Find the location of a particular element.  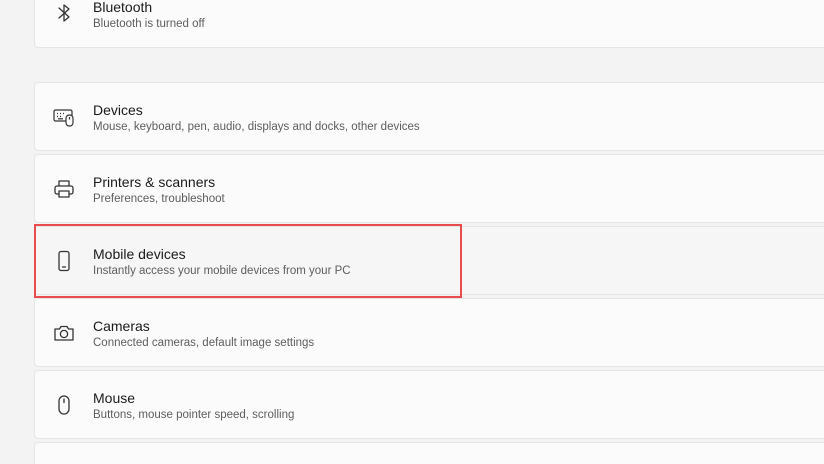

devices-icon is located at coordinates (64, 117).